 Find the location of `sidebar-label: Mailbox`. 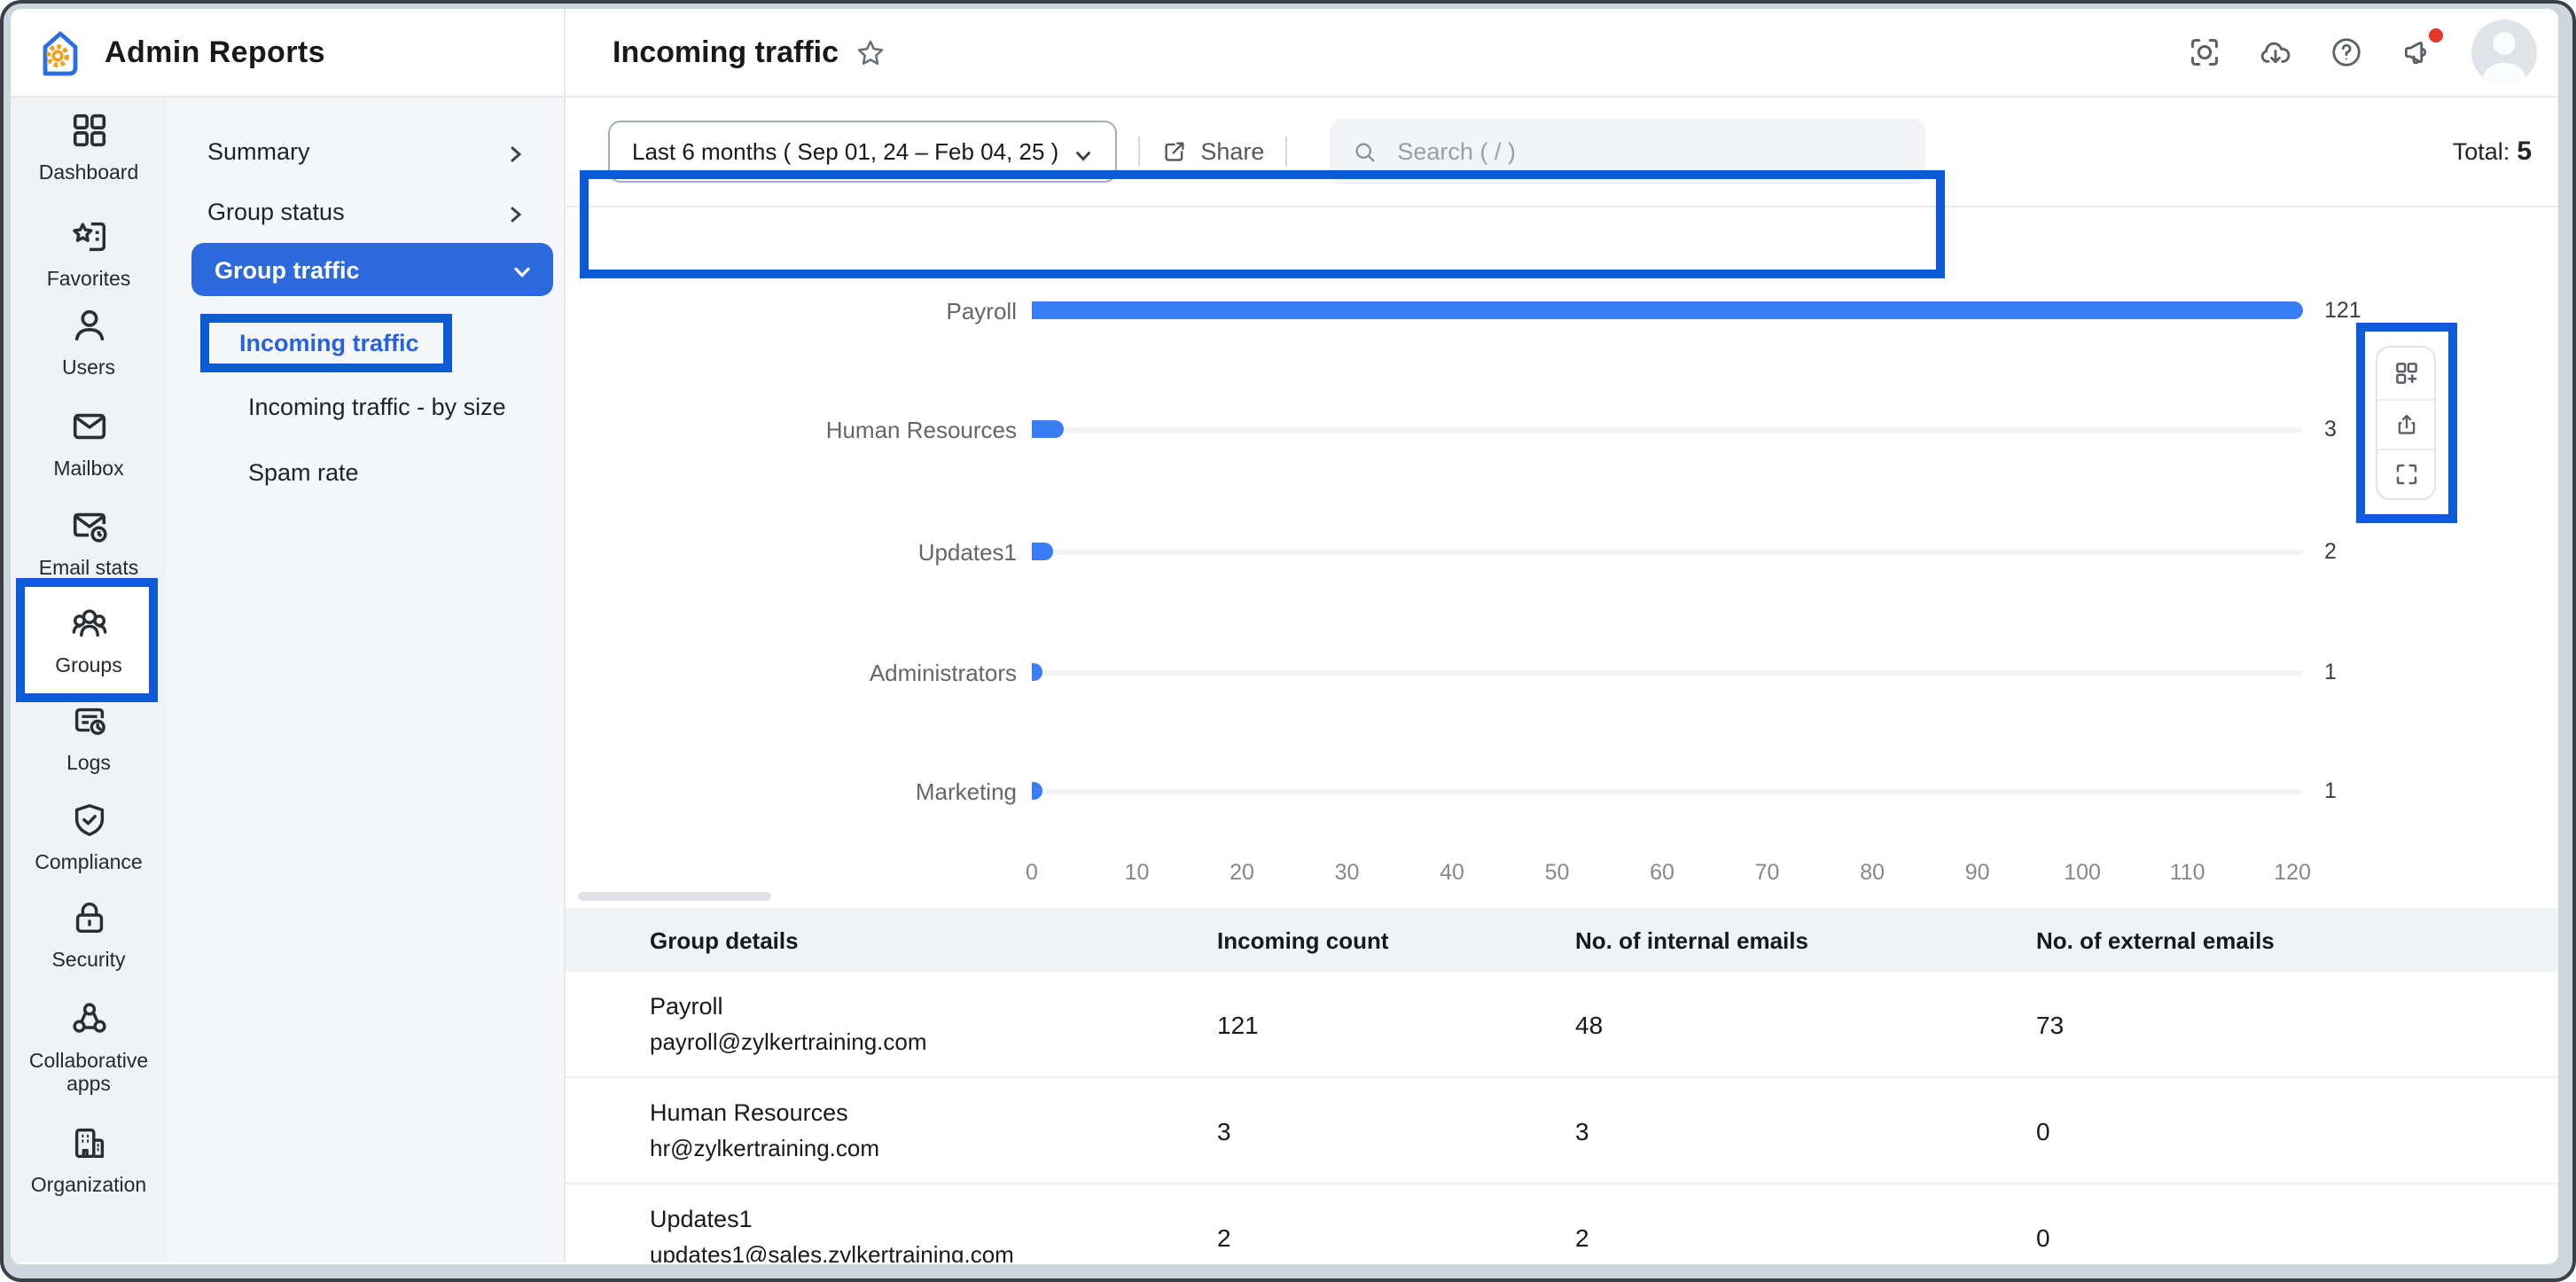

sidebar-label: Mailbox is located at coordinates (88, 470).